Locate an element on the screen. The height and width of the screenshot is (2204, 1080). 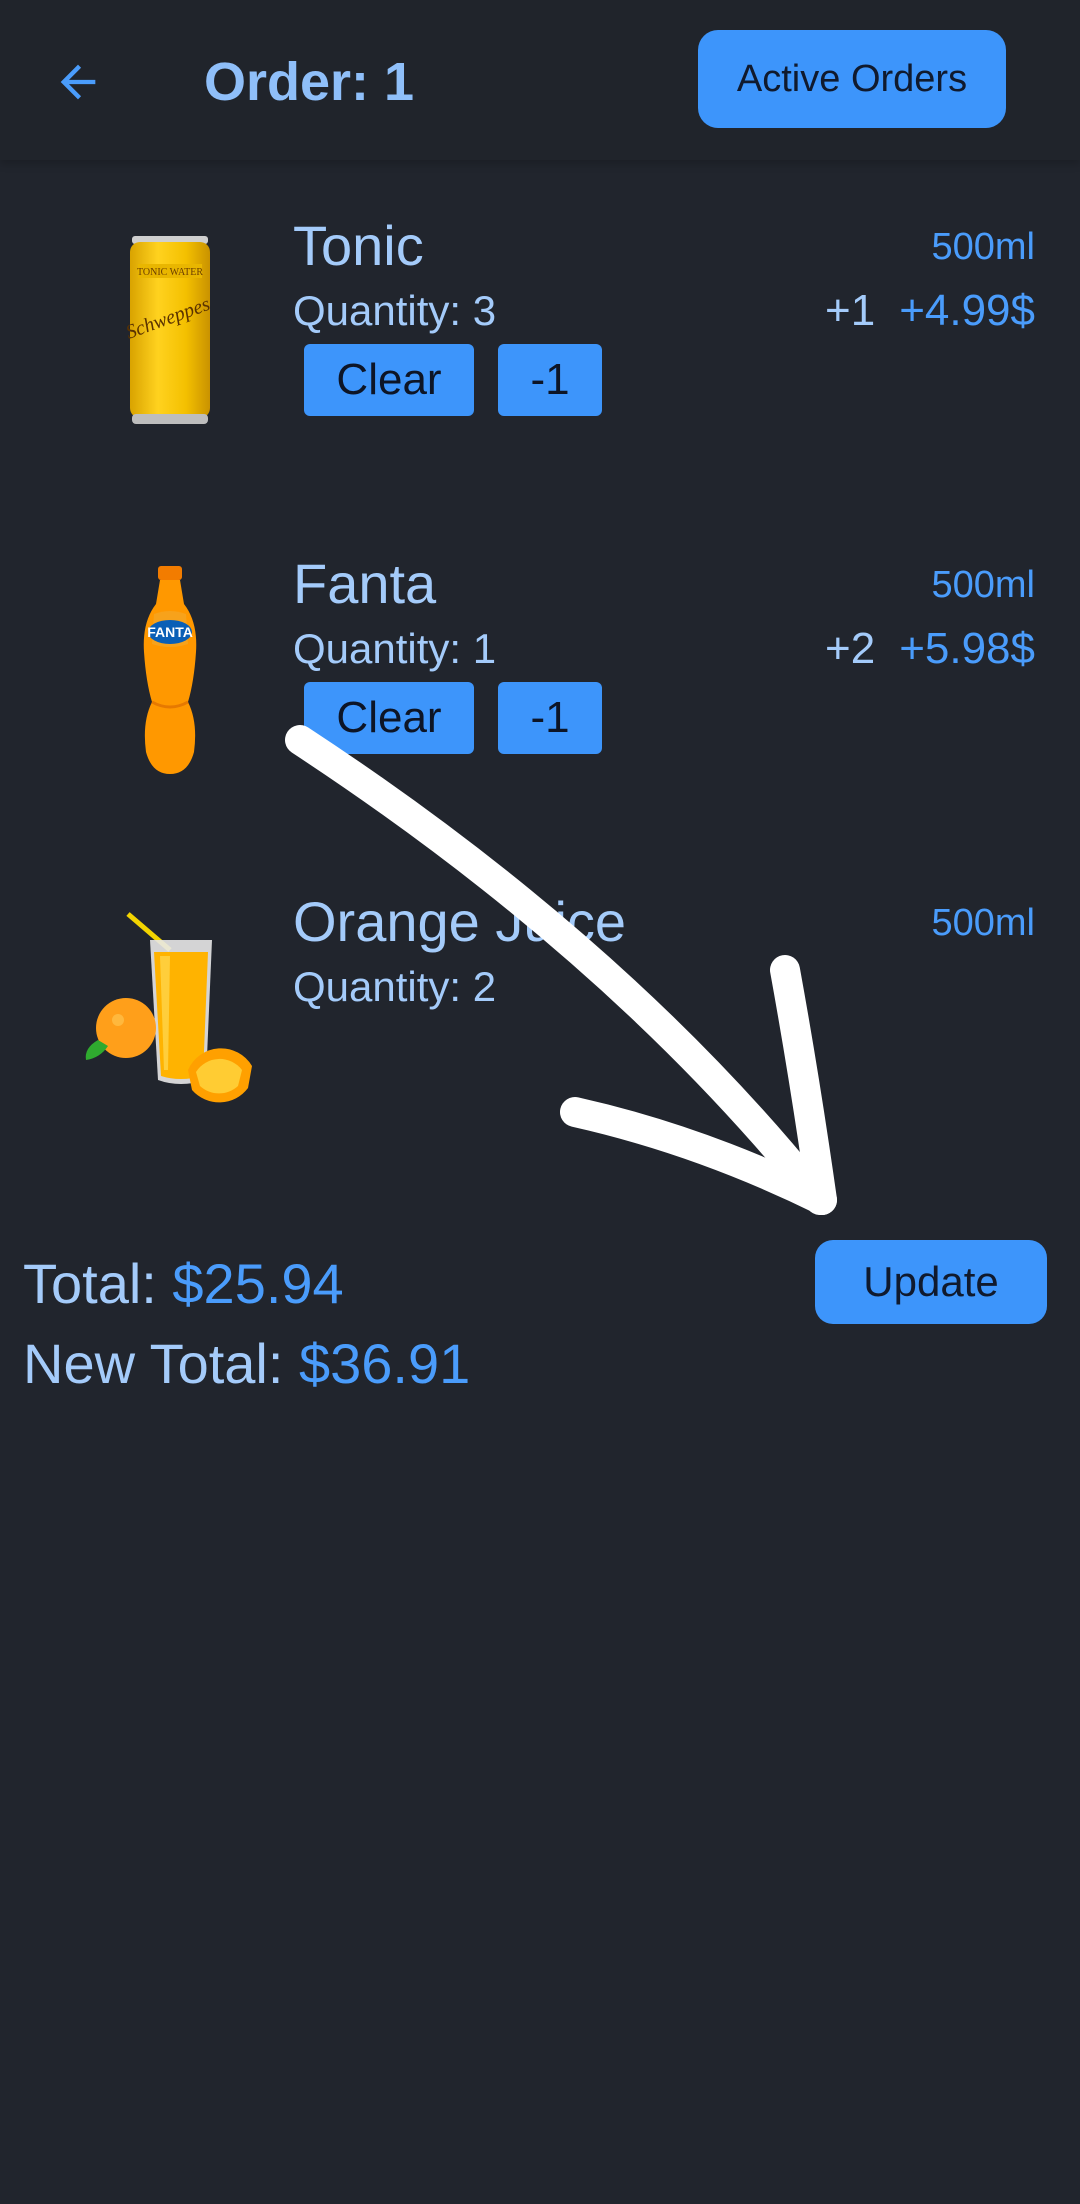
total-value: $25.94 is located at coordinates (258, 1283).